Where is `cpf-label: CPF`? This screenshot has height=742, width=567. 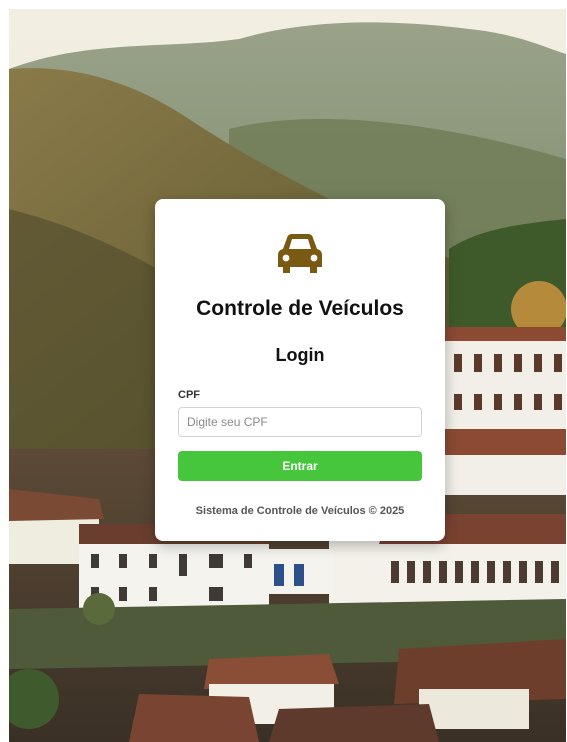 cpf-label: CPF is located at coordinates (189, 395).